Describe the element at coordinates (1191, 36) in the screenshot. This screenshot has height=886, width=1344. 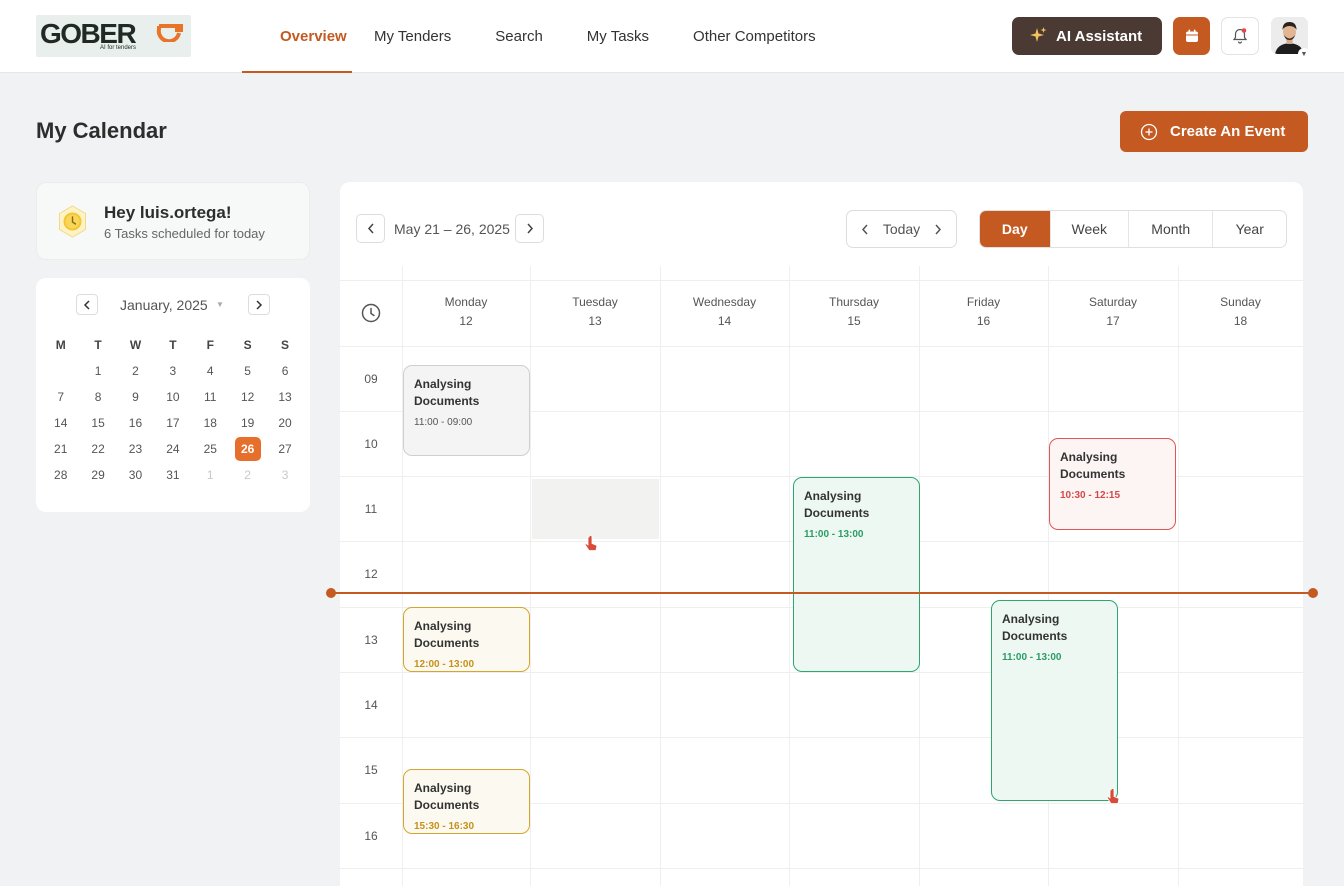
I see `calendar-button` at that location.